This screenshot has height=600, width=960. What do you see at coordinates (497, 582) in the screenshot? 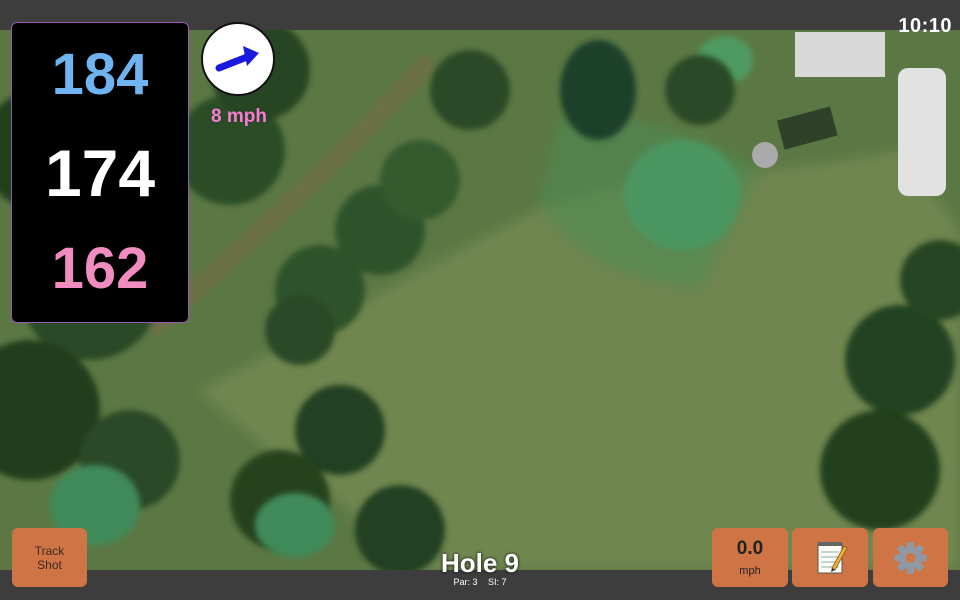
I see `hole-stroke-index: SI: 7` at bounding box center [497, 582].